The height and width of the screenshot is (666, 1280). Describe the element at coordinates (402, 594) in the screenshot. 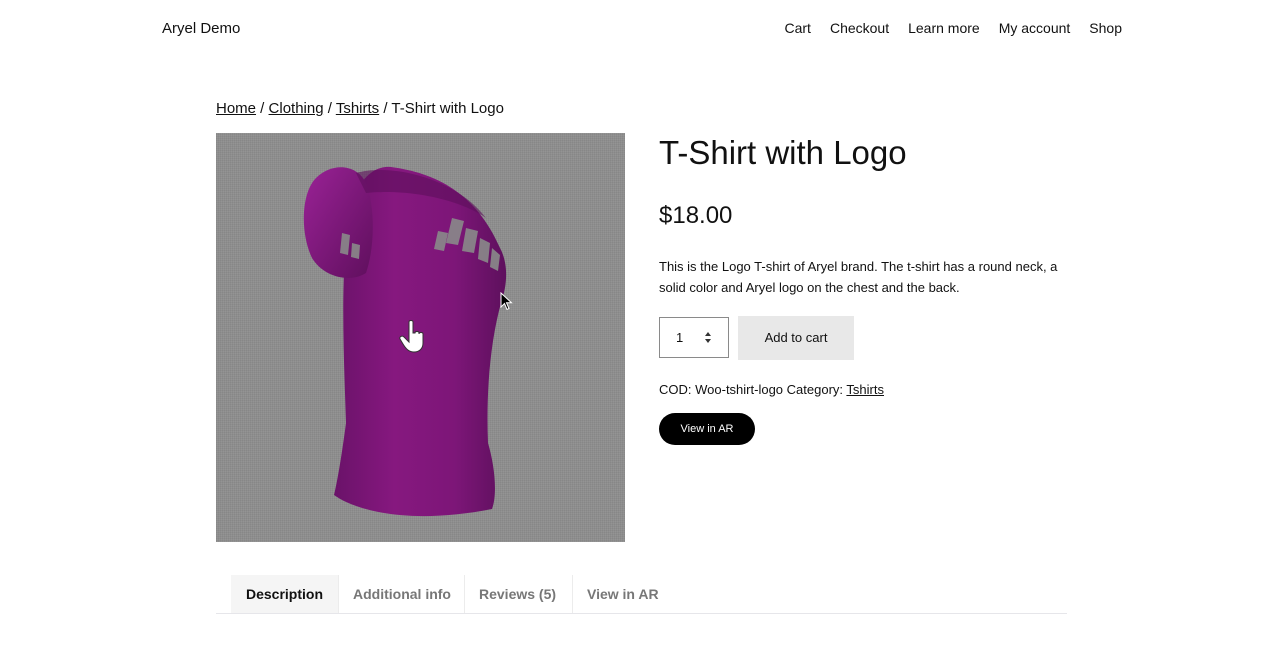

I see `tab-additional-info: Additional info` at that location.